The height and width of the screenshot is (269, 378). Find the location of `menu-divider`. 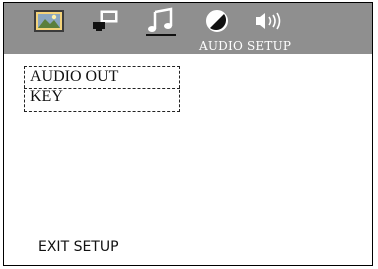

menu-divider is located at coordinates (102, 88).